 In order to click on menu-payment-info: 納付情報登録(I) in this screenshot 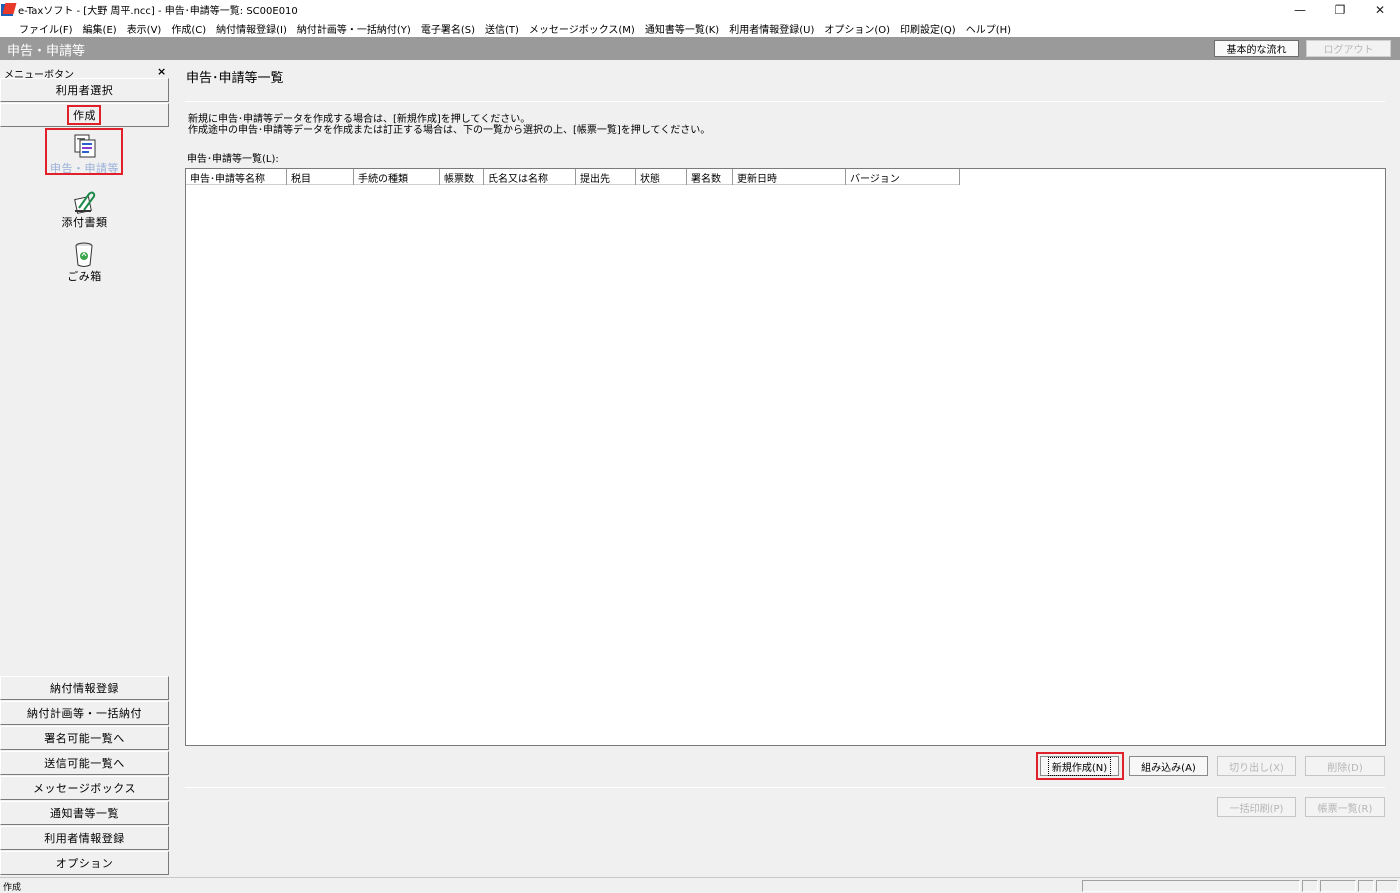, I will do `click(251, 28)`.